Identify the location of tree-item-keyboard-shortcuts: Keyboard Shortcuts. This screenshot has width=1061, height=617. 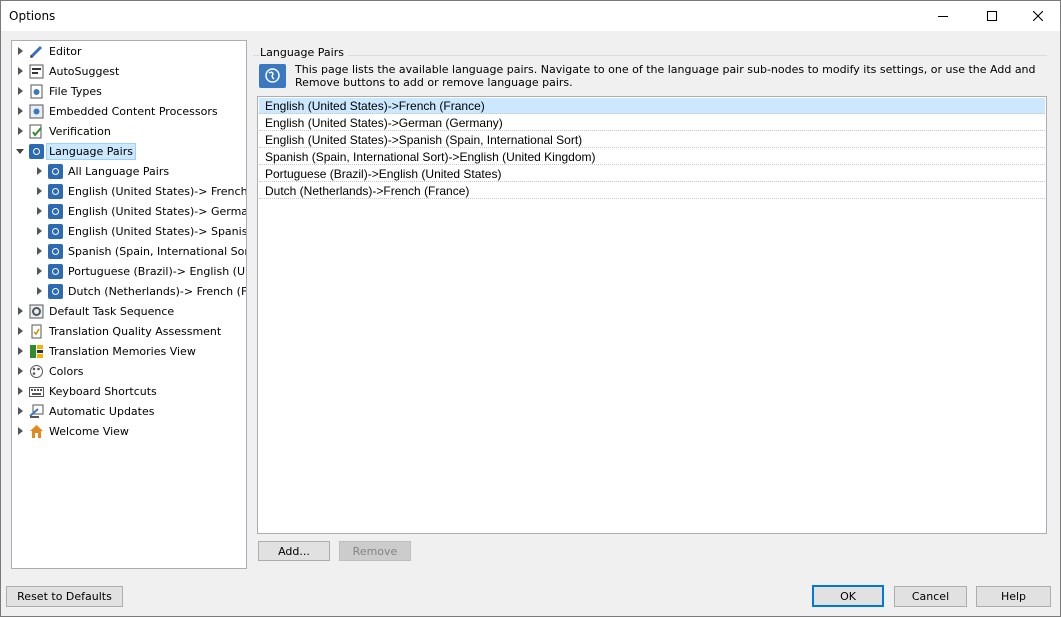
(86, 391).